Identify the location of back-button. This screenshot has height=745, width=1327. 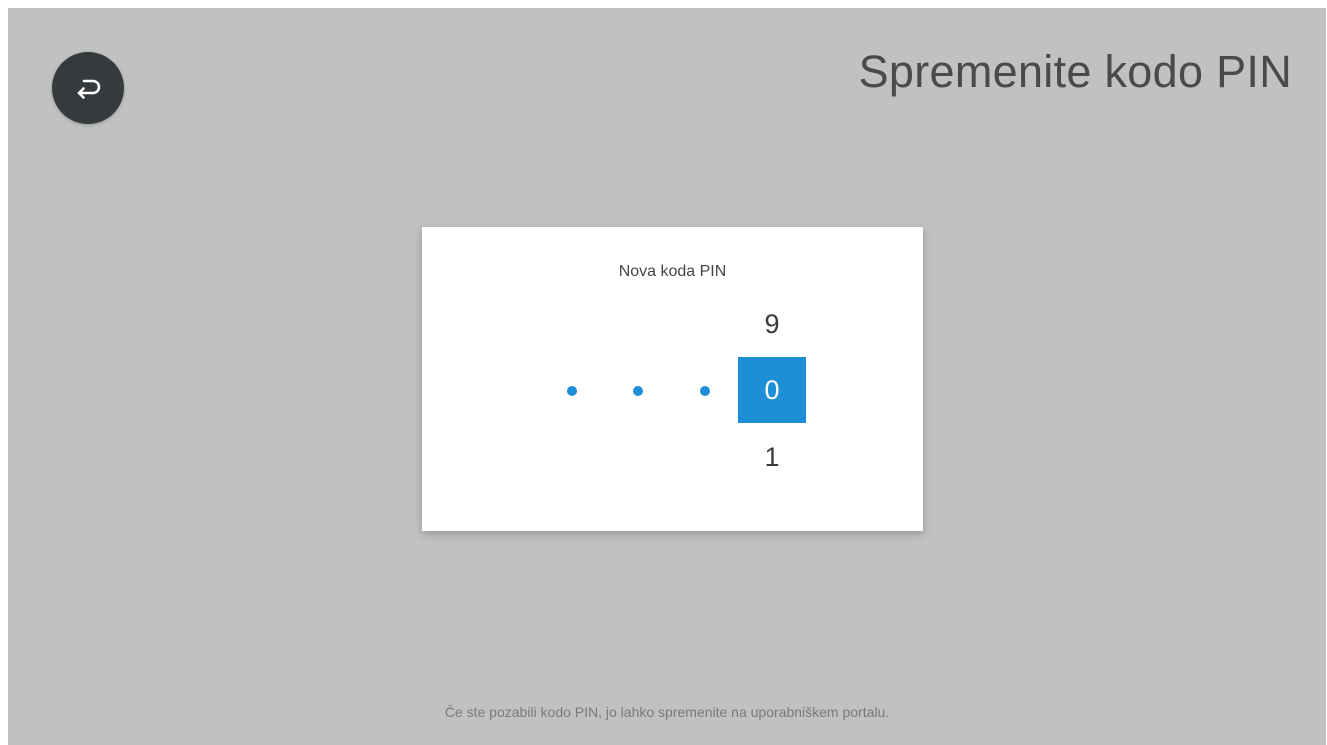
(88, 88).